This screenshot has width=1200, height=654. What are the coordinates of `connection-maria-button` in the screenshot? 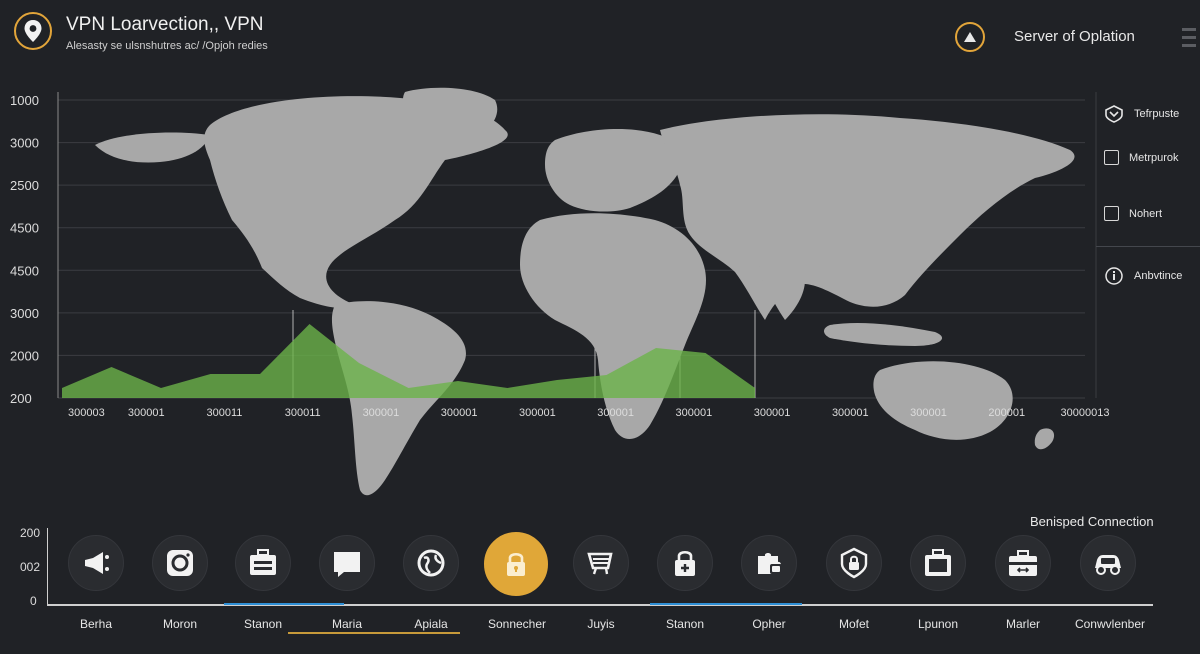 It's located at (347, 563).